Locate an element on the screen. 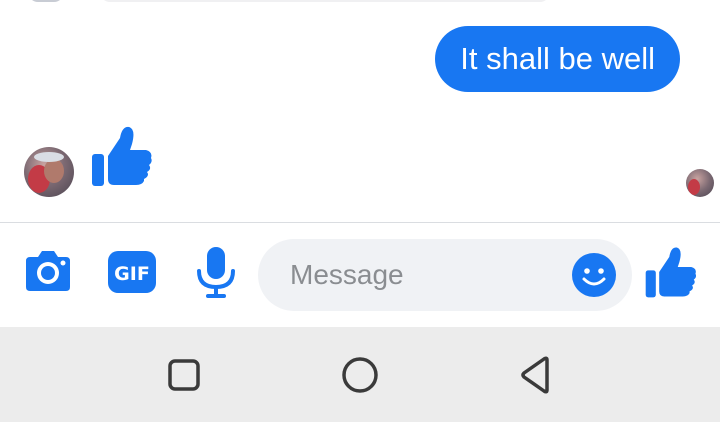  emoji-icon is located at coordinates (594, 275).